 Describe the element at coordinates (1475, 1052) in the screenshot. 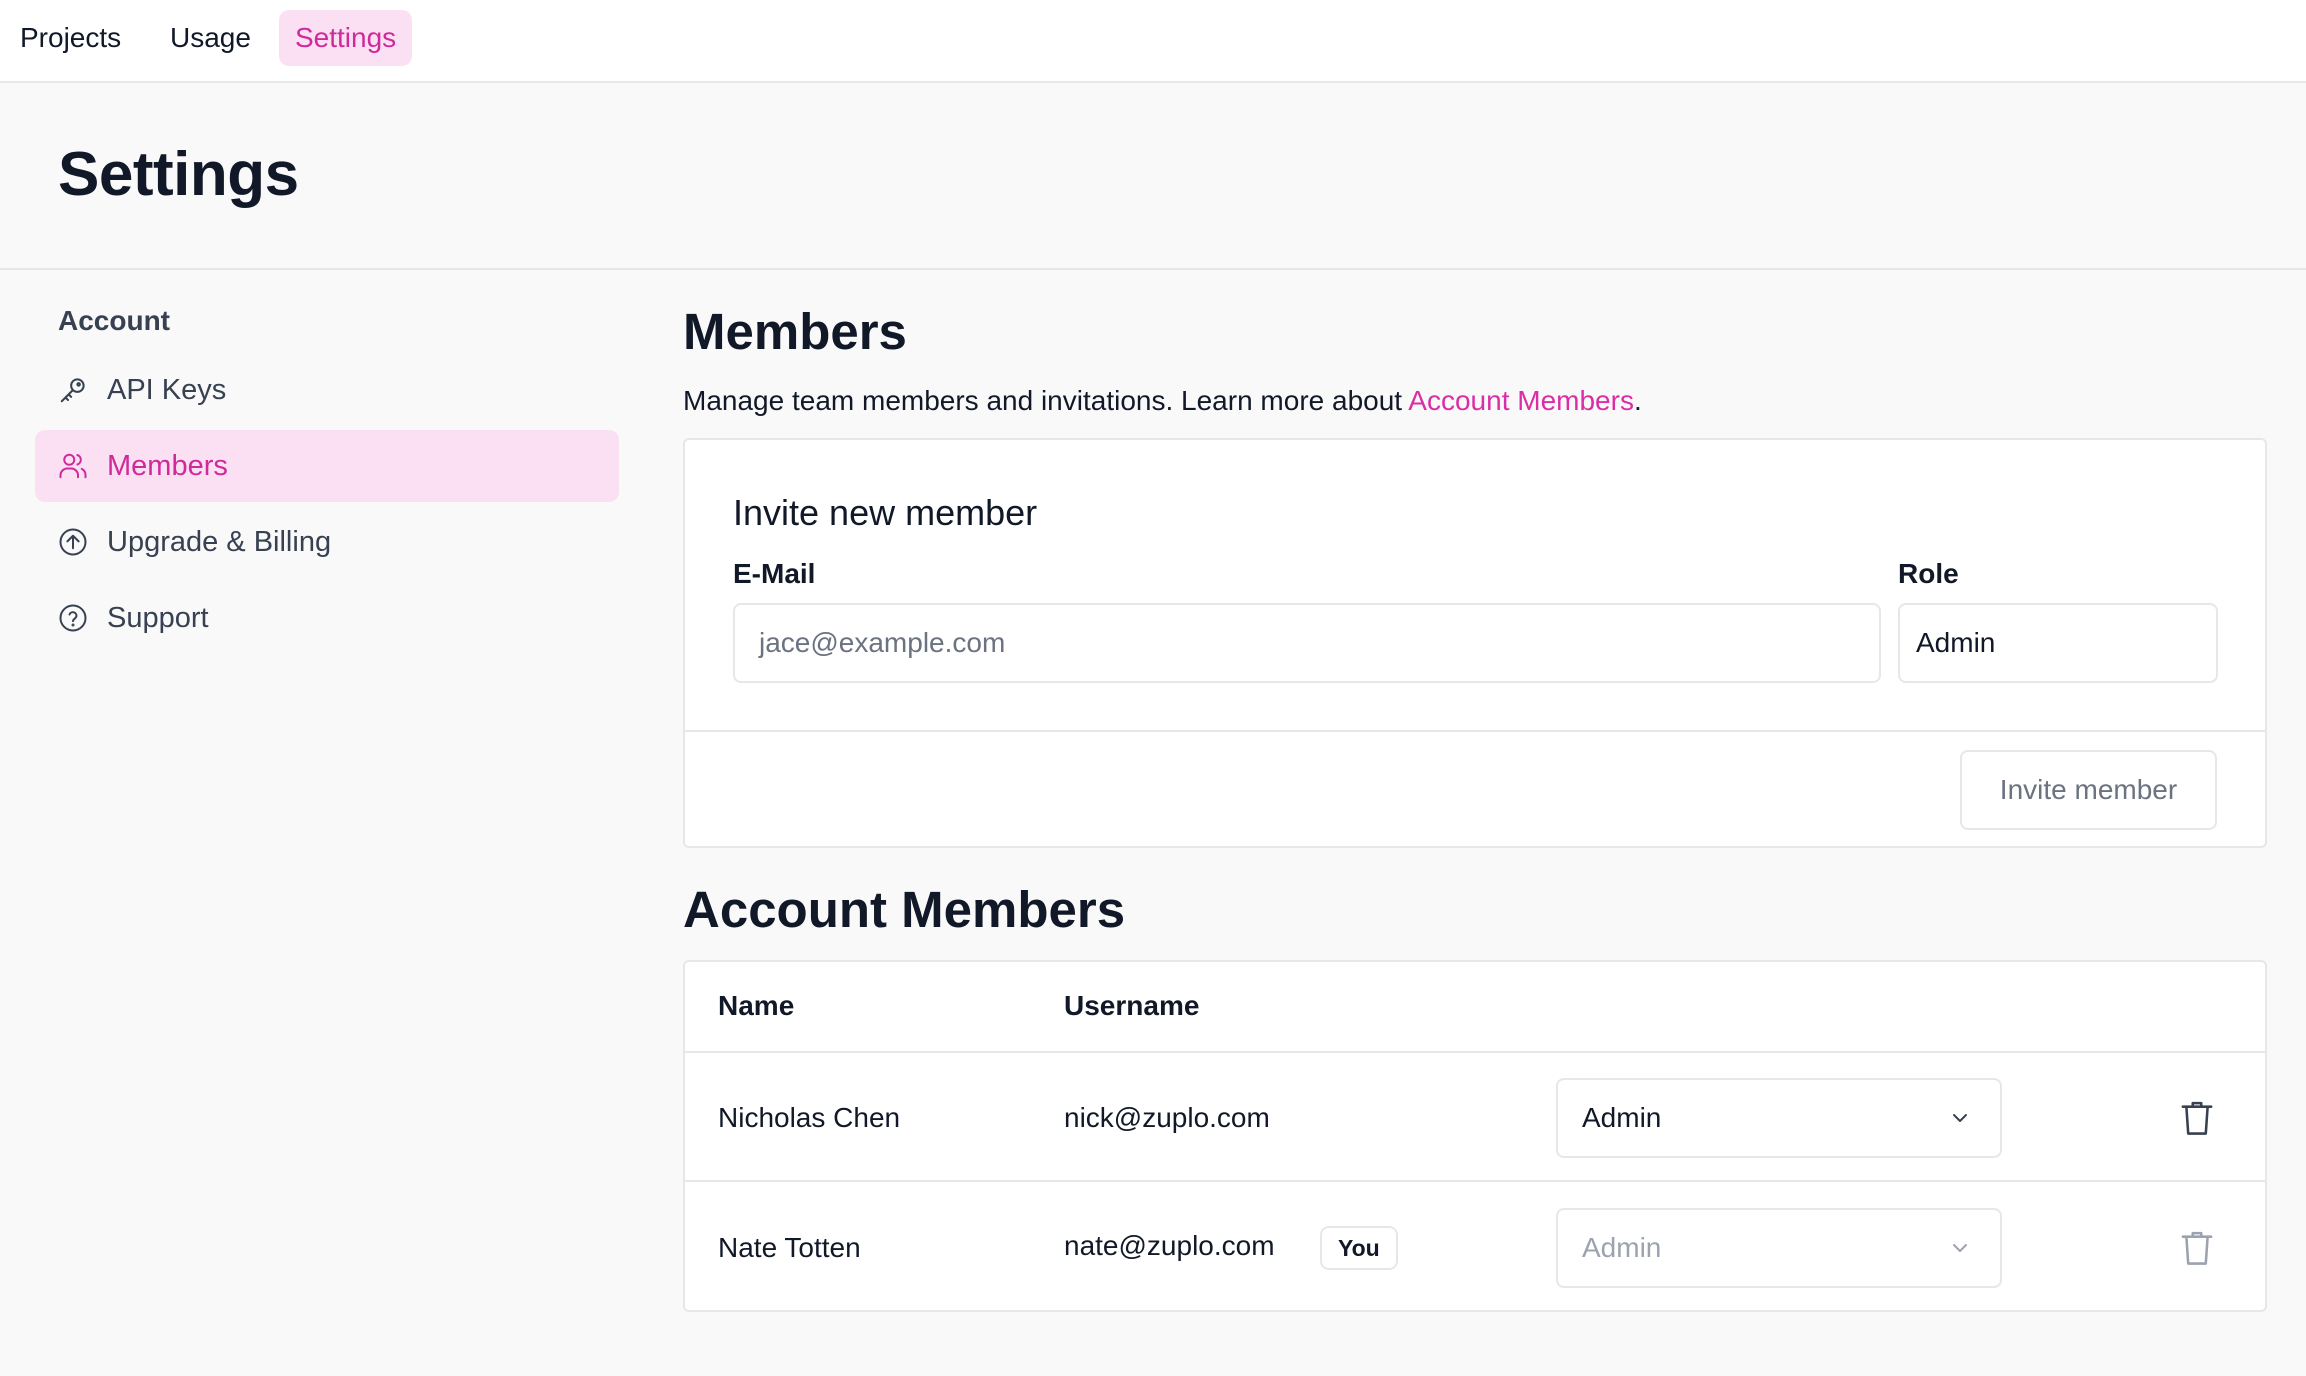

I see `header-divider` at that location.